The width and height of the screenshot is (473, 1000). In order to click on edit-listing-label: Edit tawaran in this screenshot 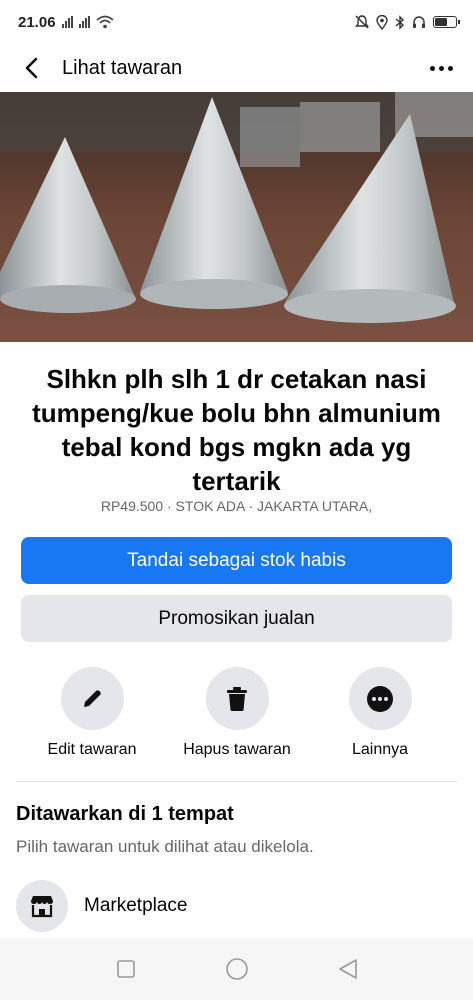, I will do `click(92, 749)`.